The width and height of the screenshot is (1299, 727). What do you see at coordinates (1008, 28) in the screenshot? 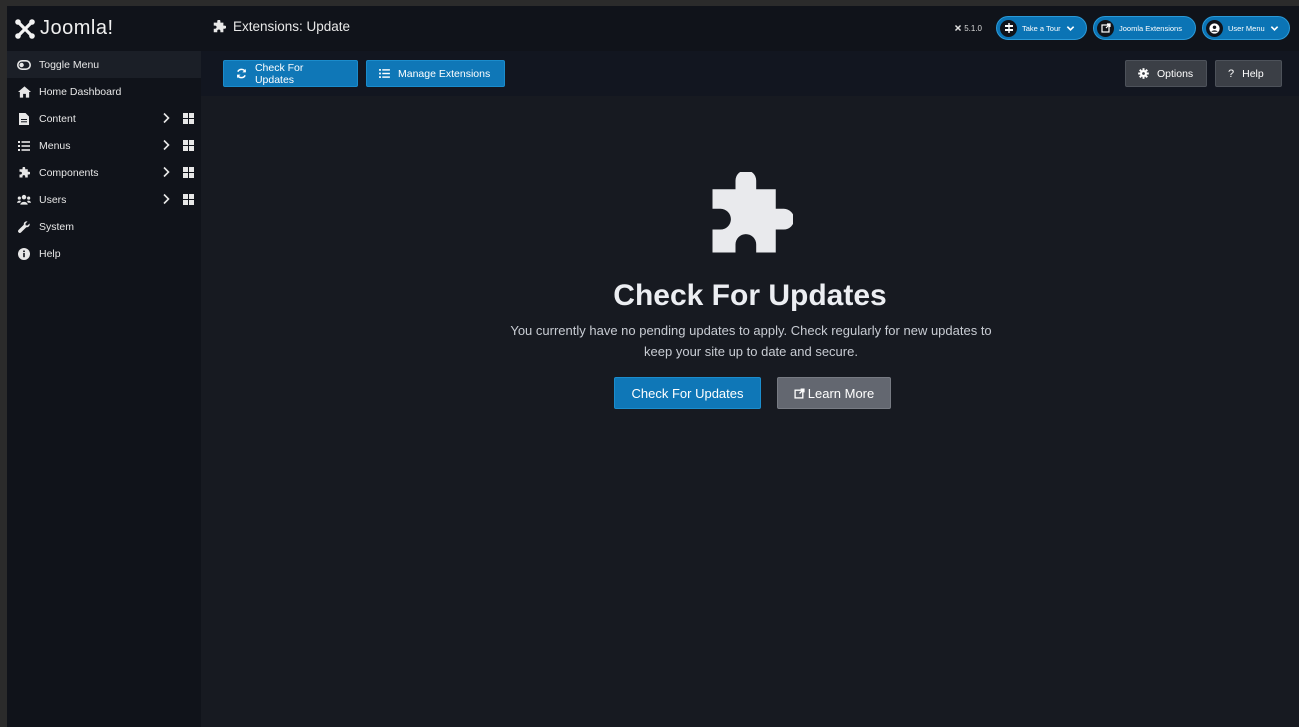
I see `signpost-icon` at bounding box center [1008, 28].